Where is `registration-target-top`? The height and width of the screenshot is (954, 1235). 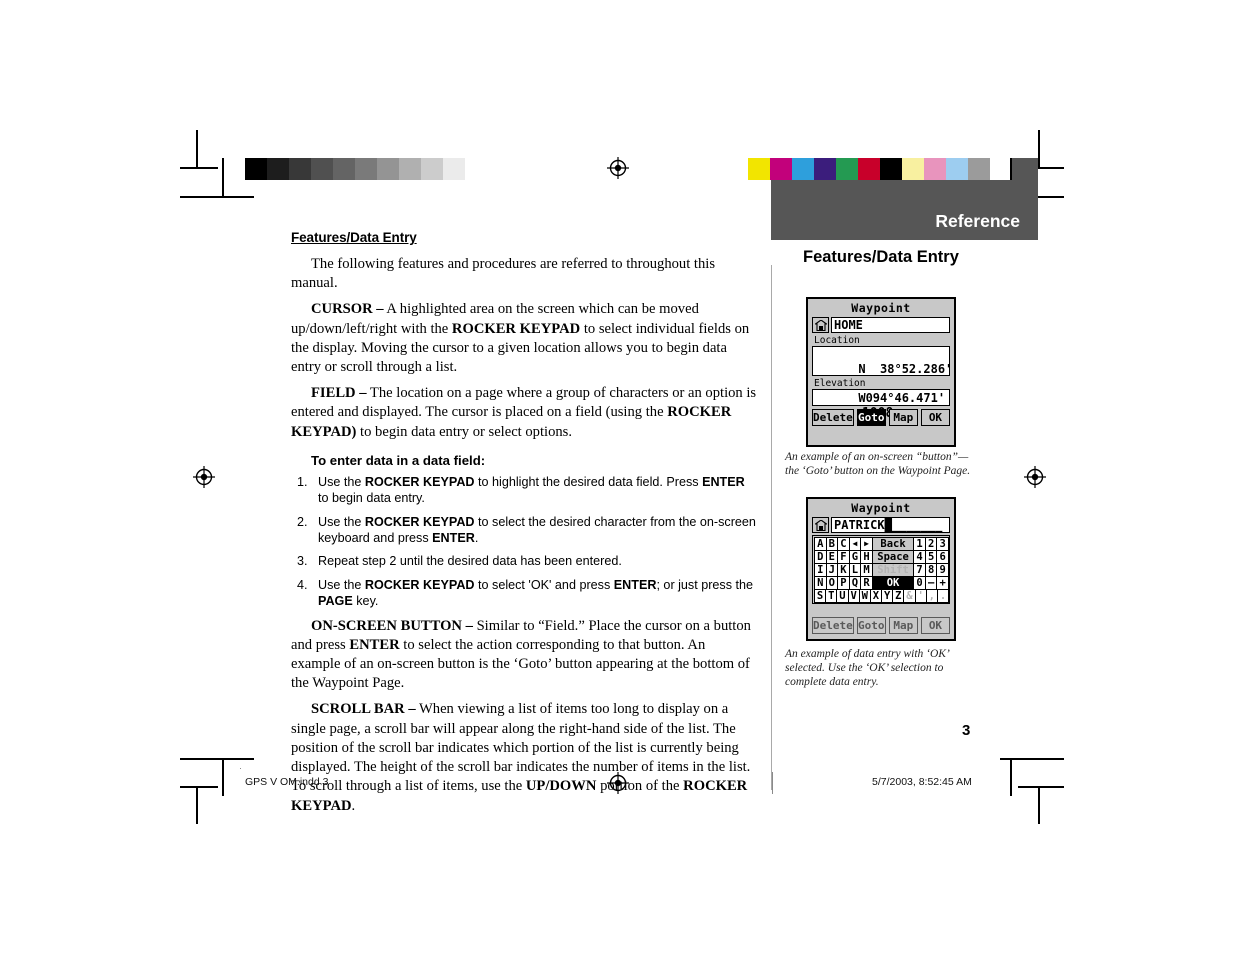
registration-target-top is located at coordinates (618, 168).